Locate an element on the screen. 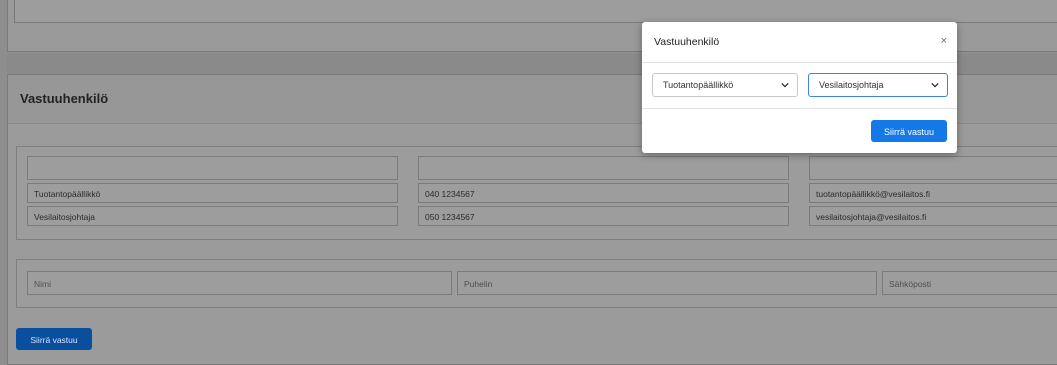 The height and width of the screenshot is (365, 1057). name-input: Nimi is located at coordinates (239, 283).